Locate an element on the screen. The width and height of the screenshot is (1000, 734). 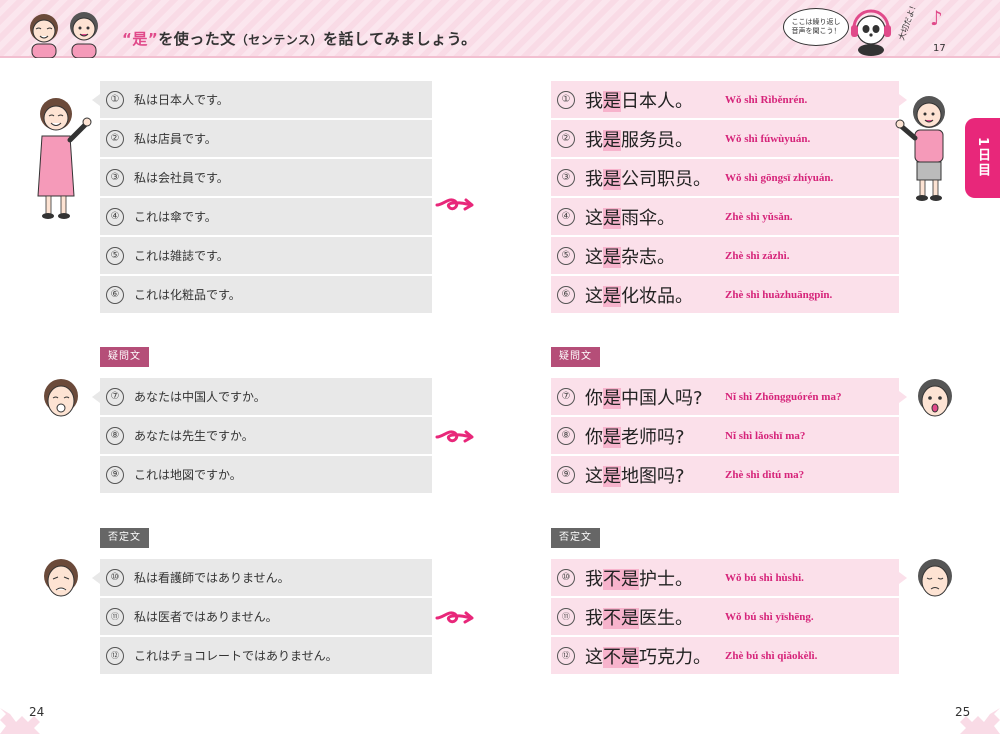
japanese-sentence: これは地図ですか。 is located at coordinates (188, 475).